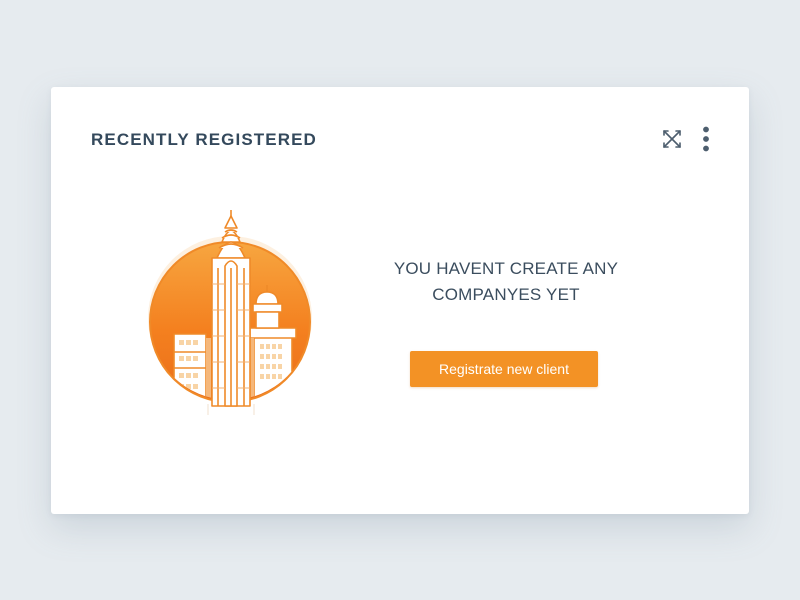 The width and height of the screenshot is (800, 600). I want to click on more-vertical-icon, so click(706, 139).